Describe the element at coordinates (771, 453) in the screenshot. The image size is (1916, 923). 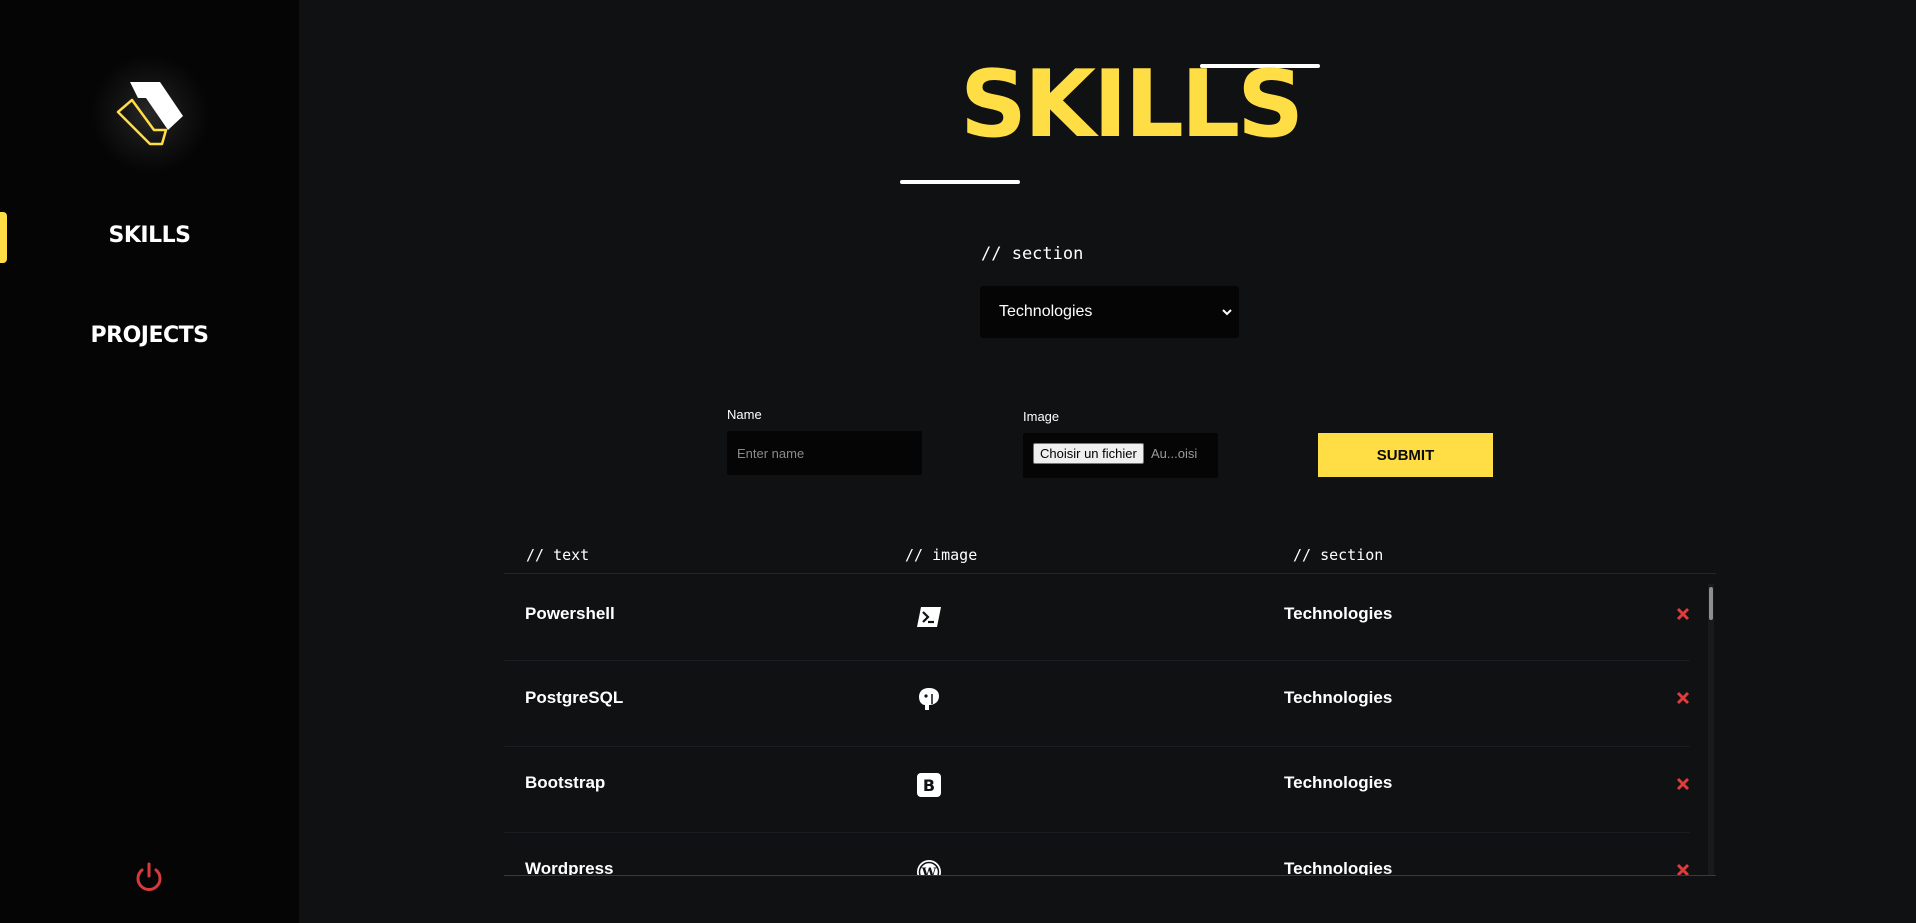
I see `name-input-placeholder: Enter name` at that location.